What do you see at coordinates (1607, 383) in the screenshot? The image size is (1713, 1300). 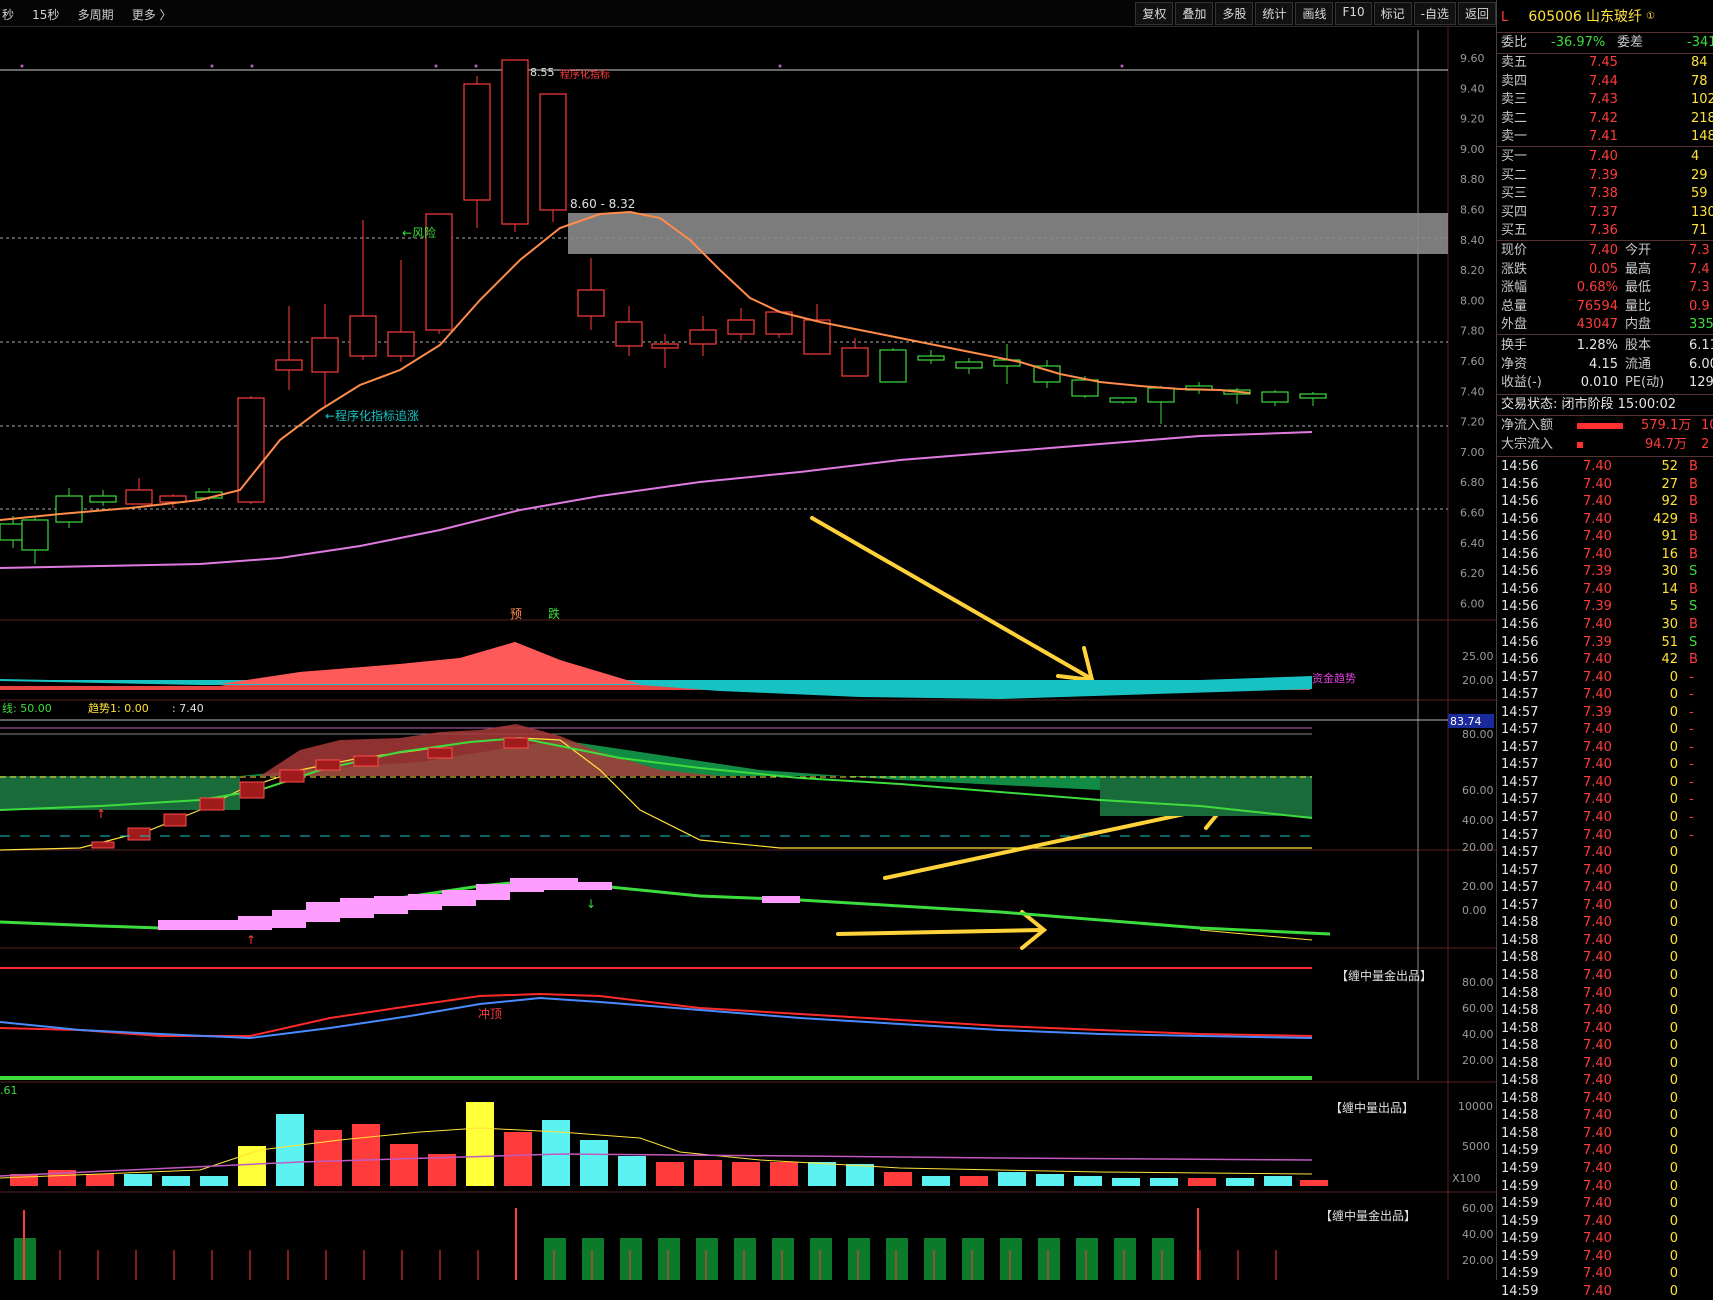 I see `stat-row: 收益(-) 0.010 PE(动) 129` at bounding box center [1607, 383].